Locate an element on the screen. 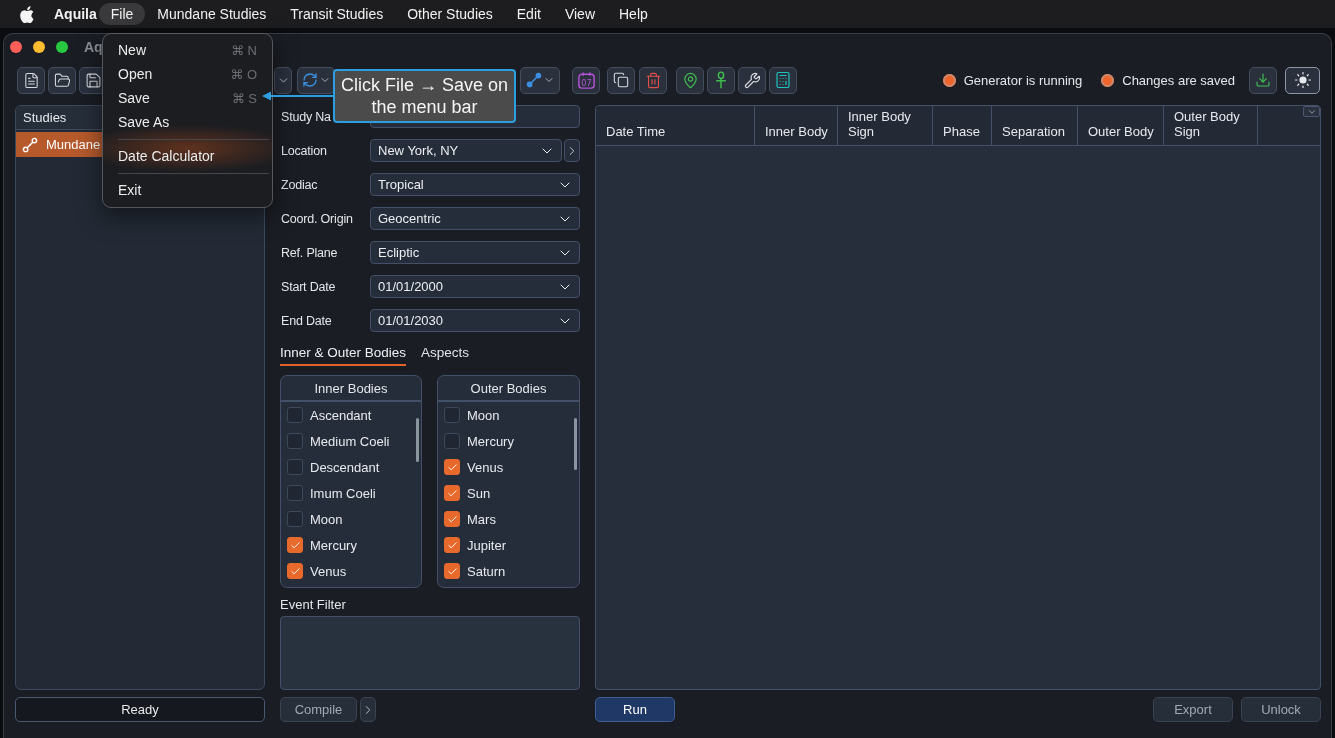  menu-item-label: New is located at coordinates (132, 50).